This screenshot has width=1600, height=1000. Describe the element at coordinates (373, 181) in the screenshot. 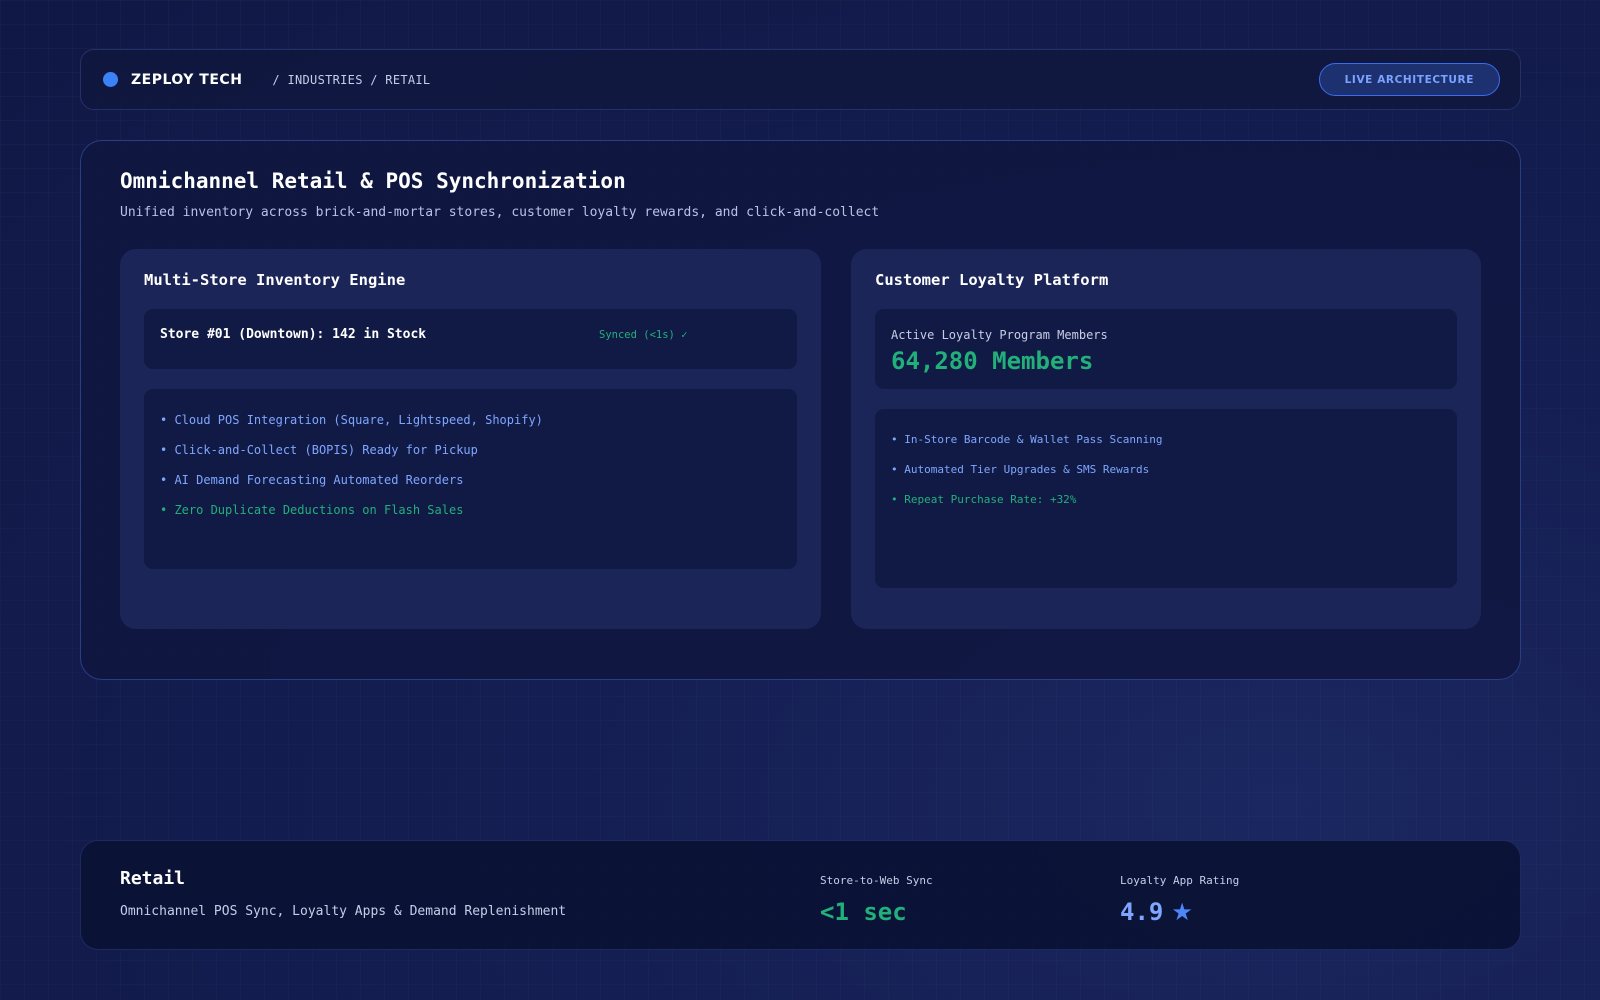

I see `page-title: Omnichannel Retail & POS Synchronization` at that location.